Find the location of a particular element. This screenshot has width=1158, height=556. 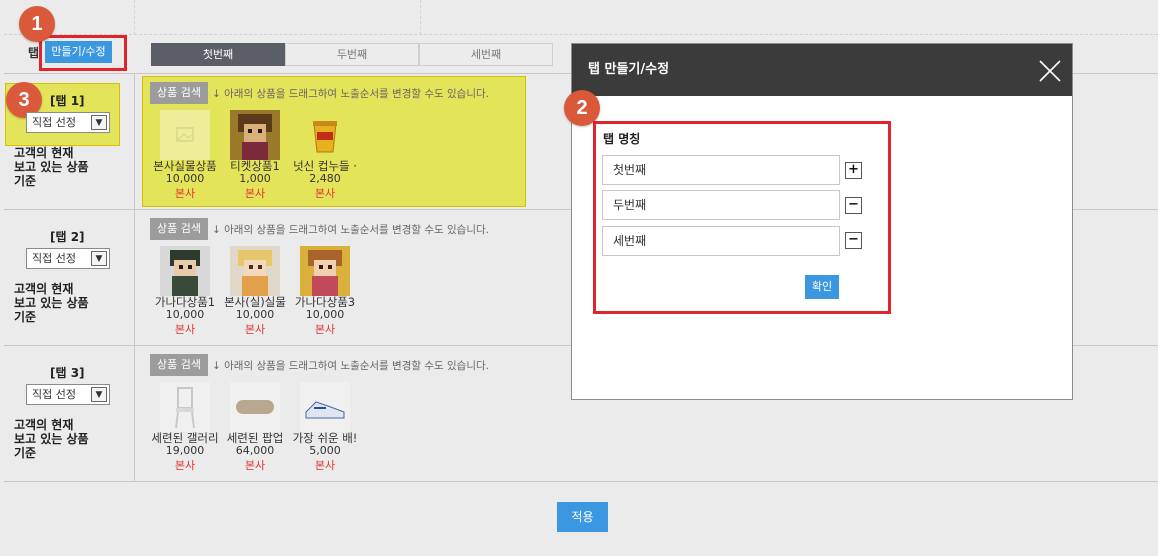

product-price: 1,000 is located at coordinates (255, 178).